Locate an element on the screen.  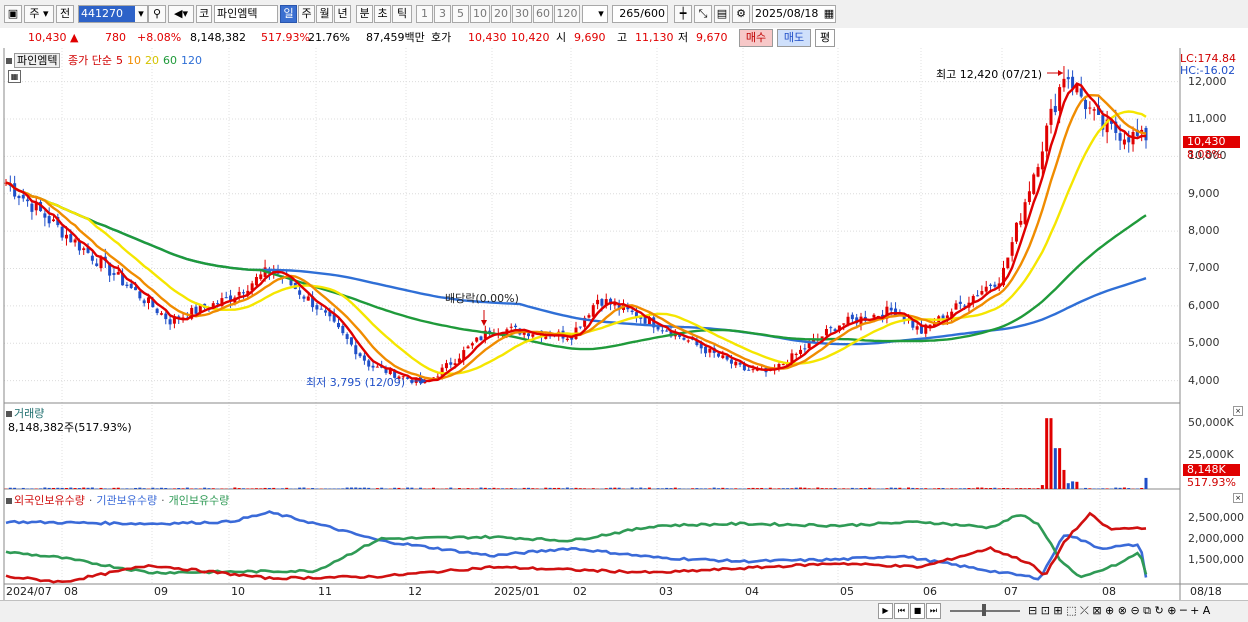
interval-5: 5 is located at coordinates (460, 14).